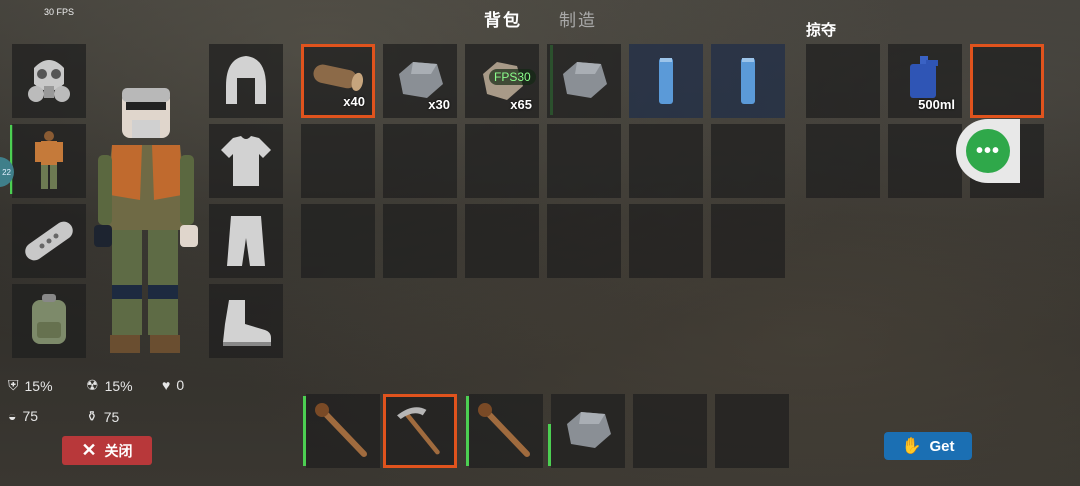 Image resolution: width=1080 pixels, height=486 pixels. I want to click on pants-icon, so click(246, 241).